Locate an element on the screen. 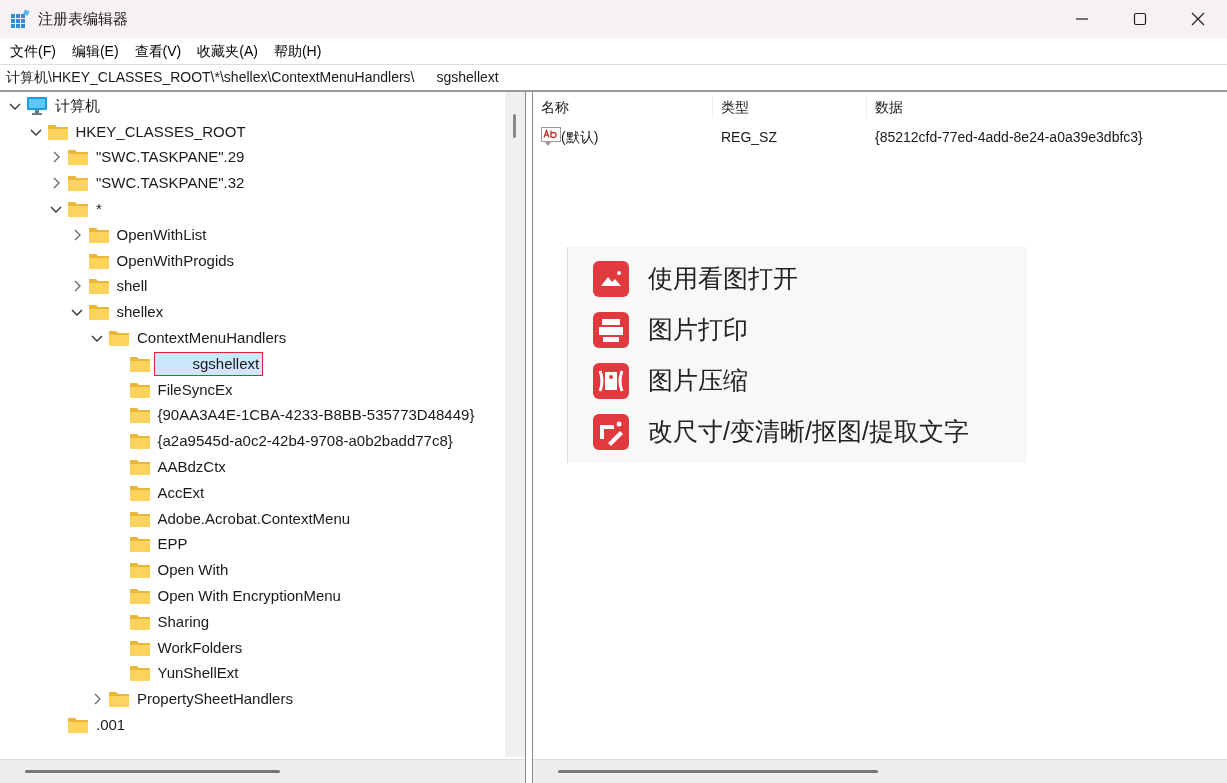  tree-item: shellex is located at coordinates (140, 312).